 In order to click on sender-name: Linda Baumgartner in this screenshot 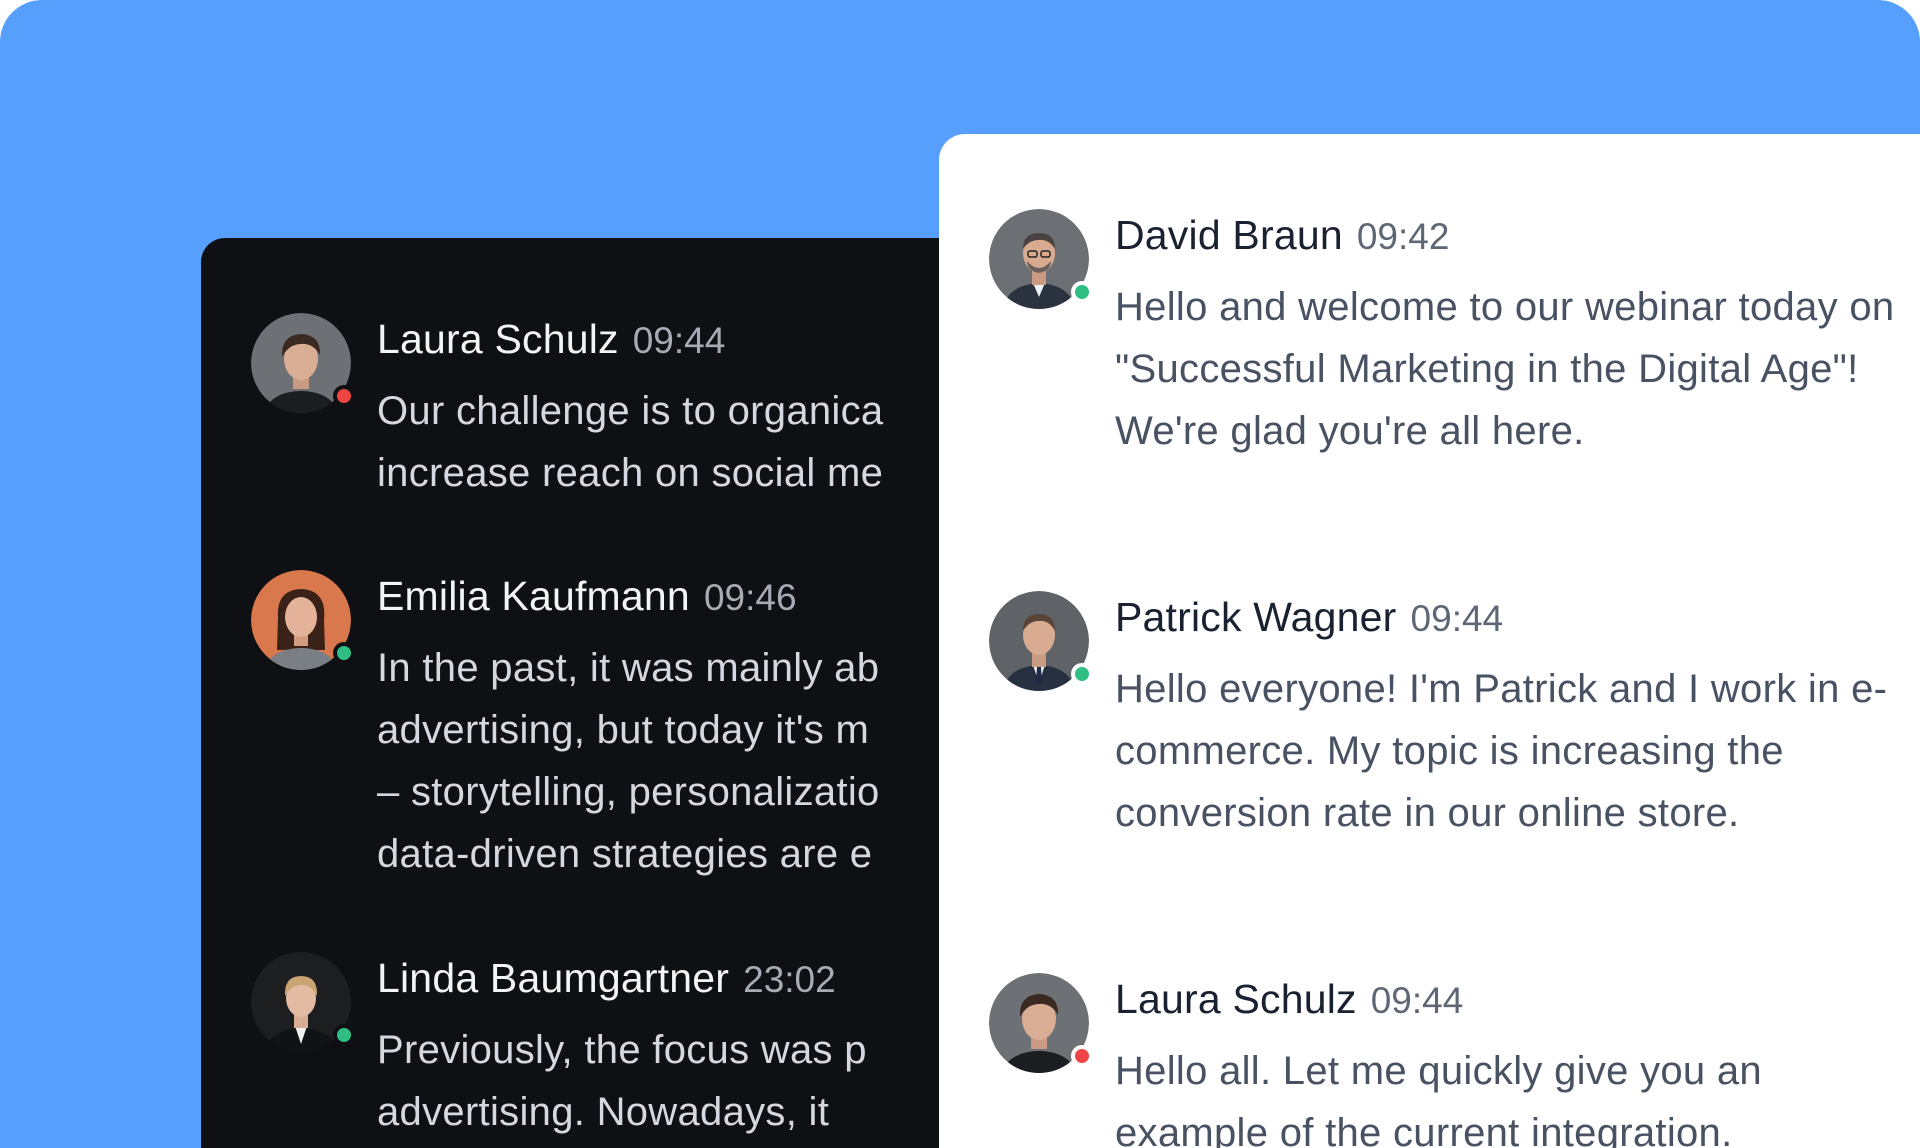, I will do `click(553, 978)`.